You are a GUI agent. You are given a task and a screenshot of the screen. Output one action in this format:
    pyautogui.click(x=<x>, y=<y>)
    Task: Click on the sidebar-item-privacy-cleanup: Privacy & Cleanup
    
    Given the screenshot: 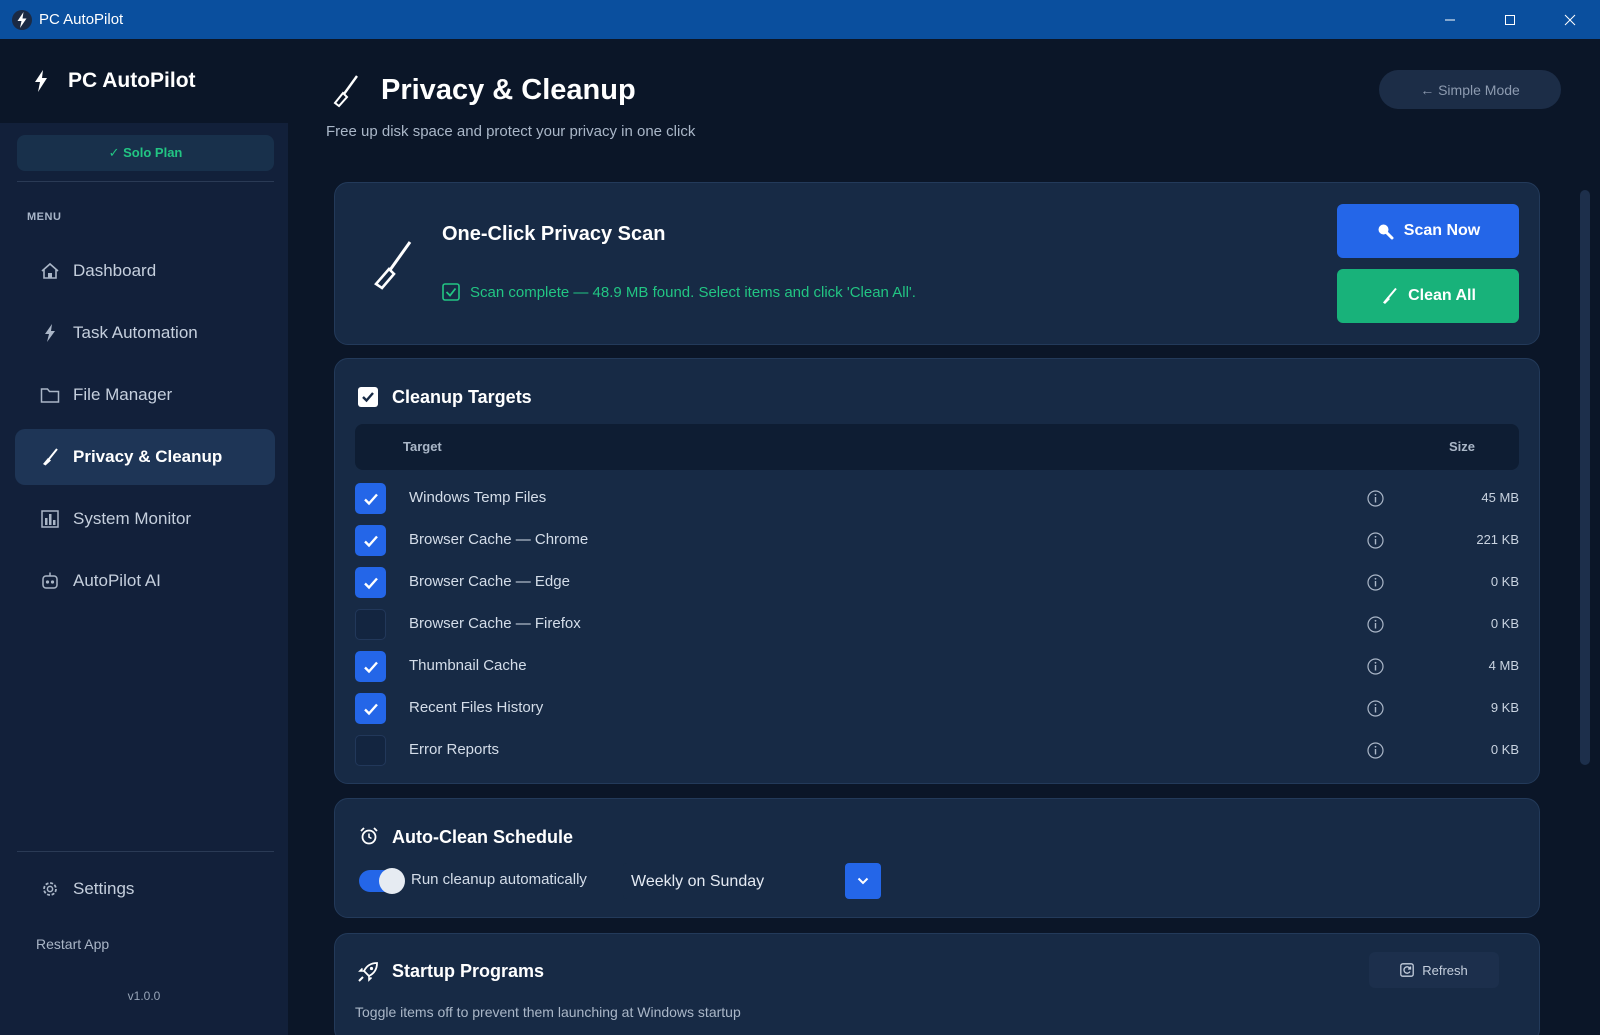 What is the action you would take?
    pyautogui.click(x=145, y=457)
    